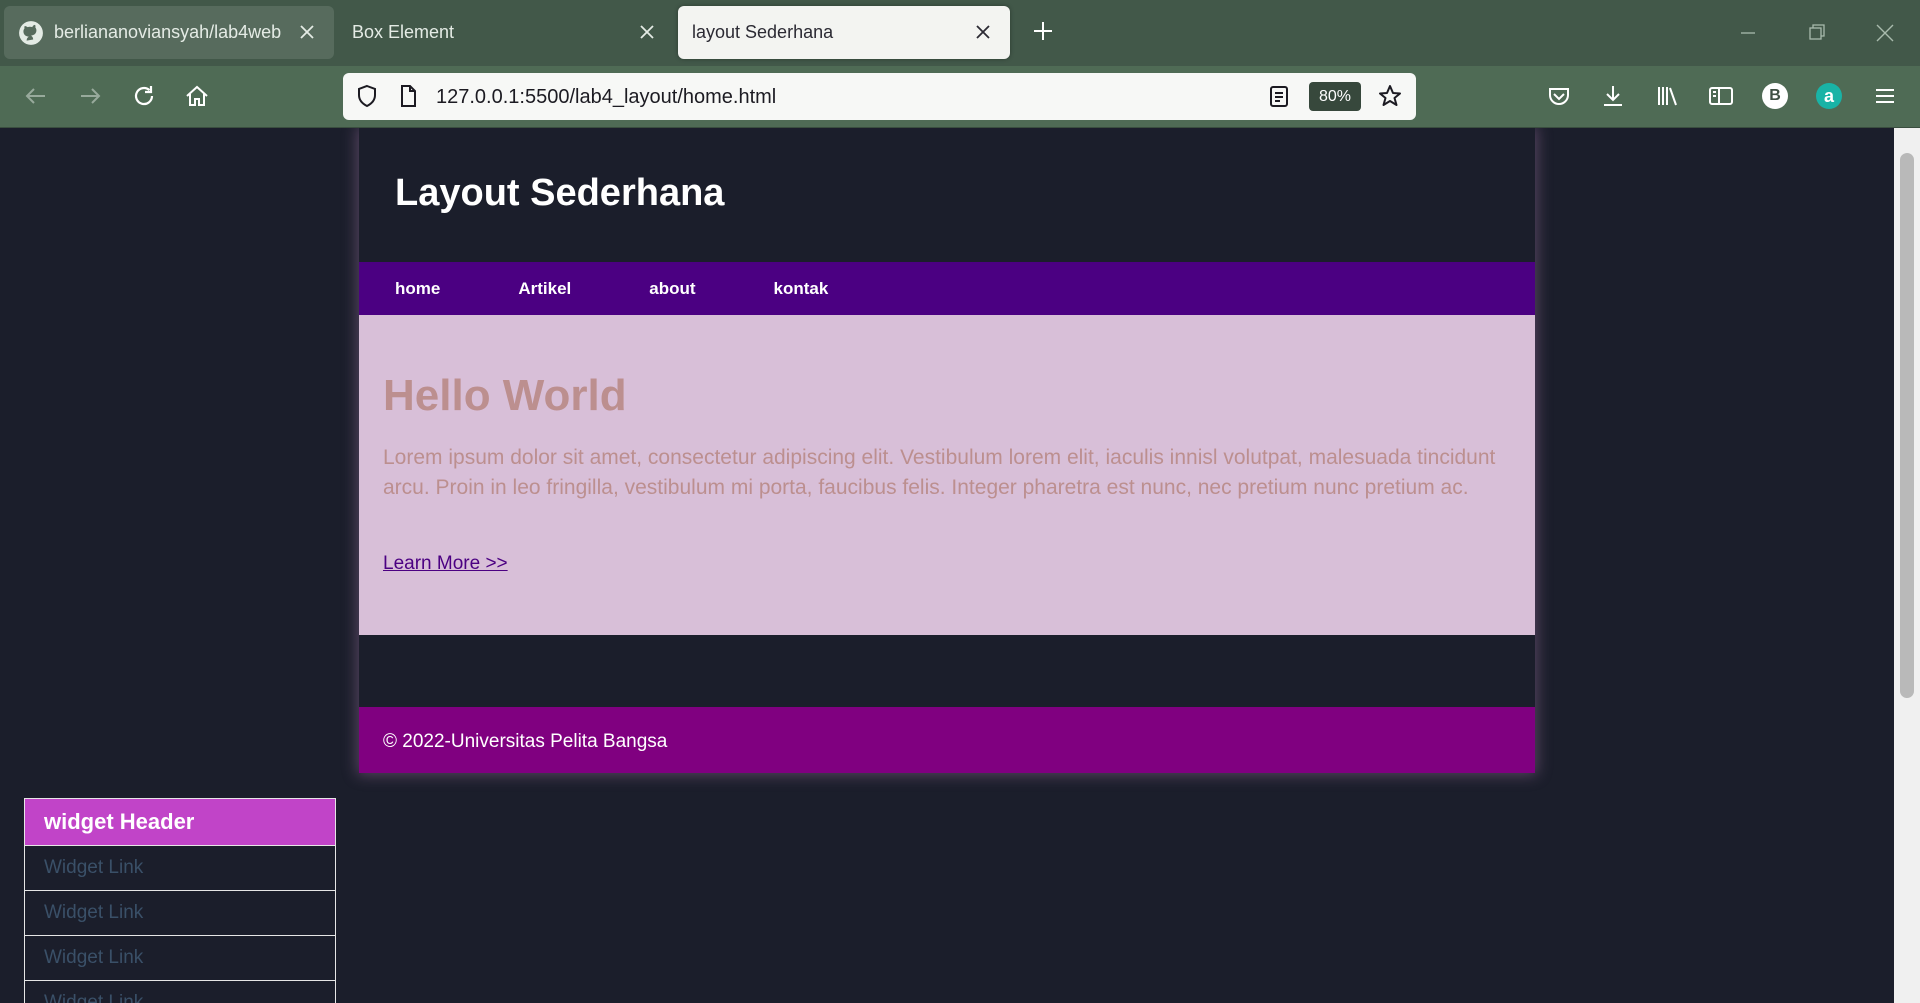  What do you see at coordinates (1390, 96) in the screenshot?
I see `bookmark-star-icon` at bounding box center [1390, 96].